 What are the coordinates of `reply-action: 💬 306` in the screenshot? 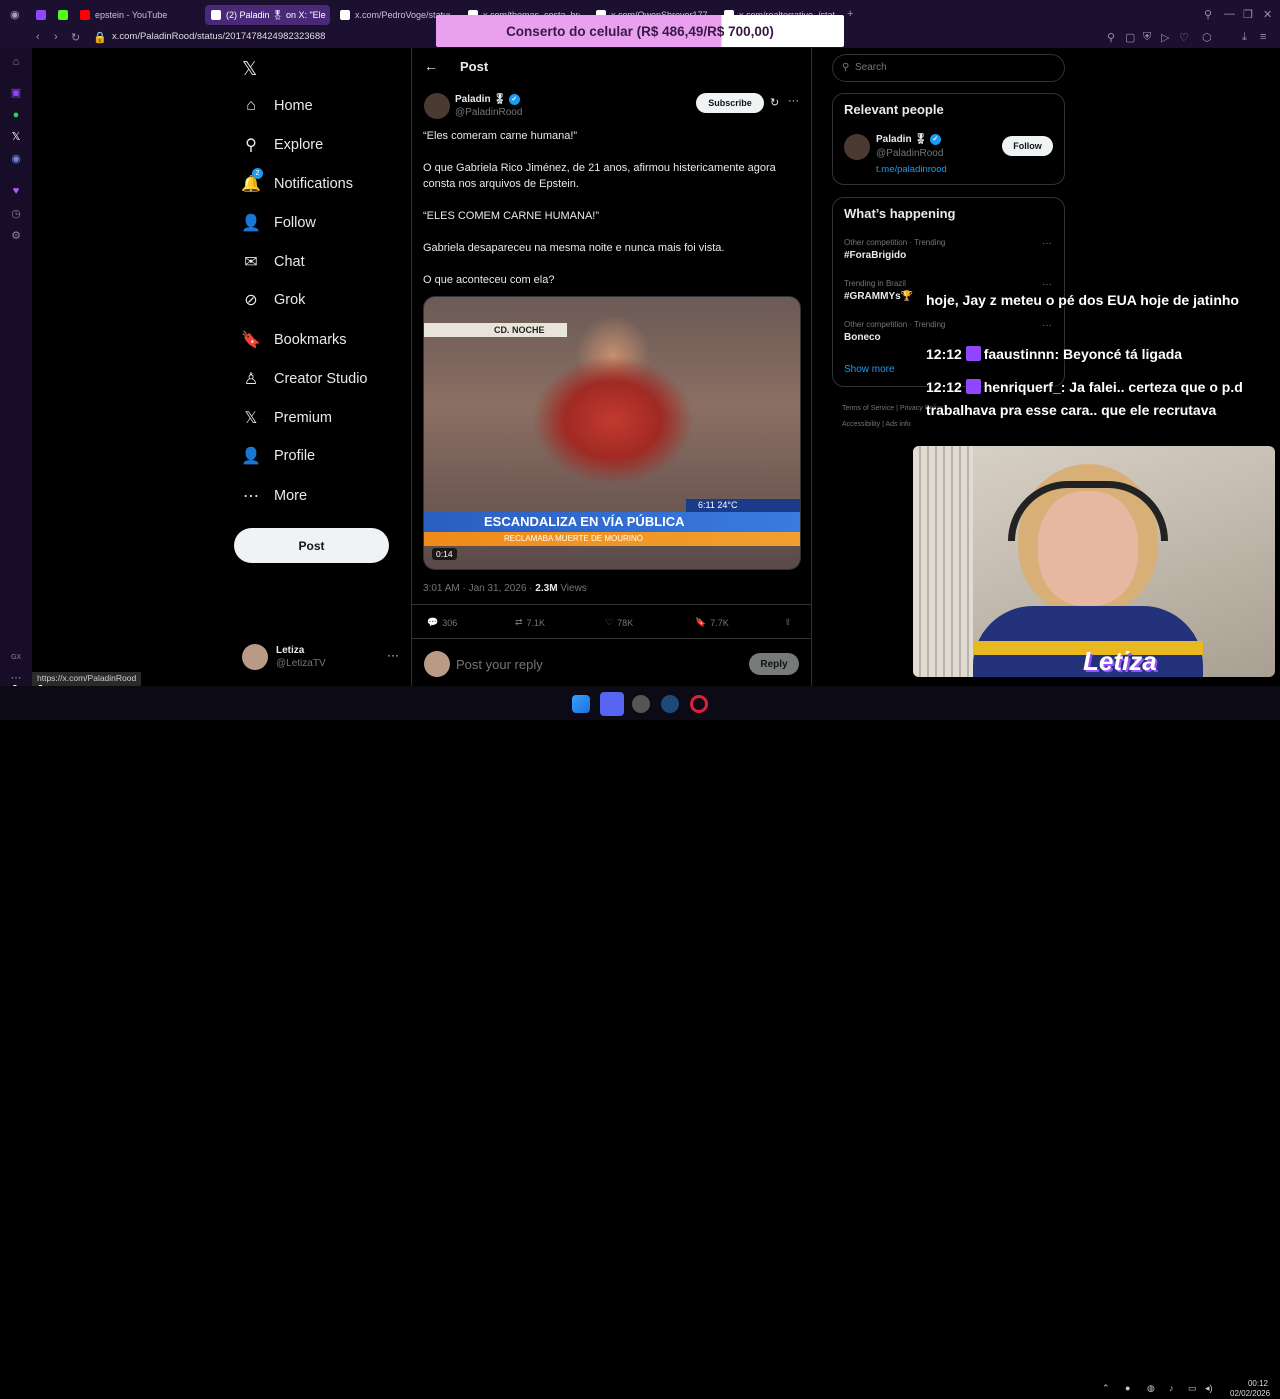 It's located at (442, 622).